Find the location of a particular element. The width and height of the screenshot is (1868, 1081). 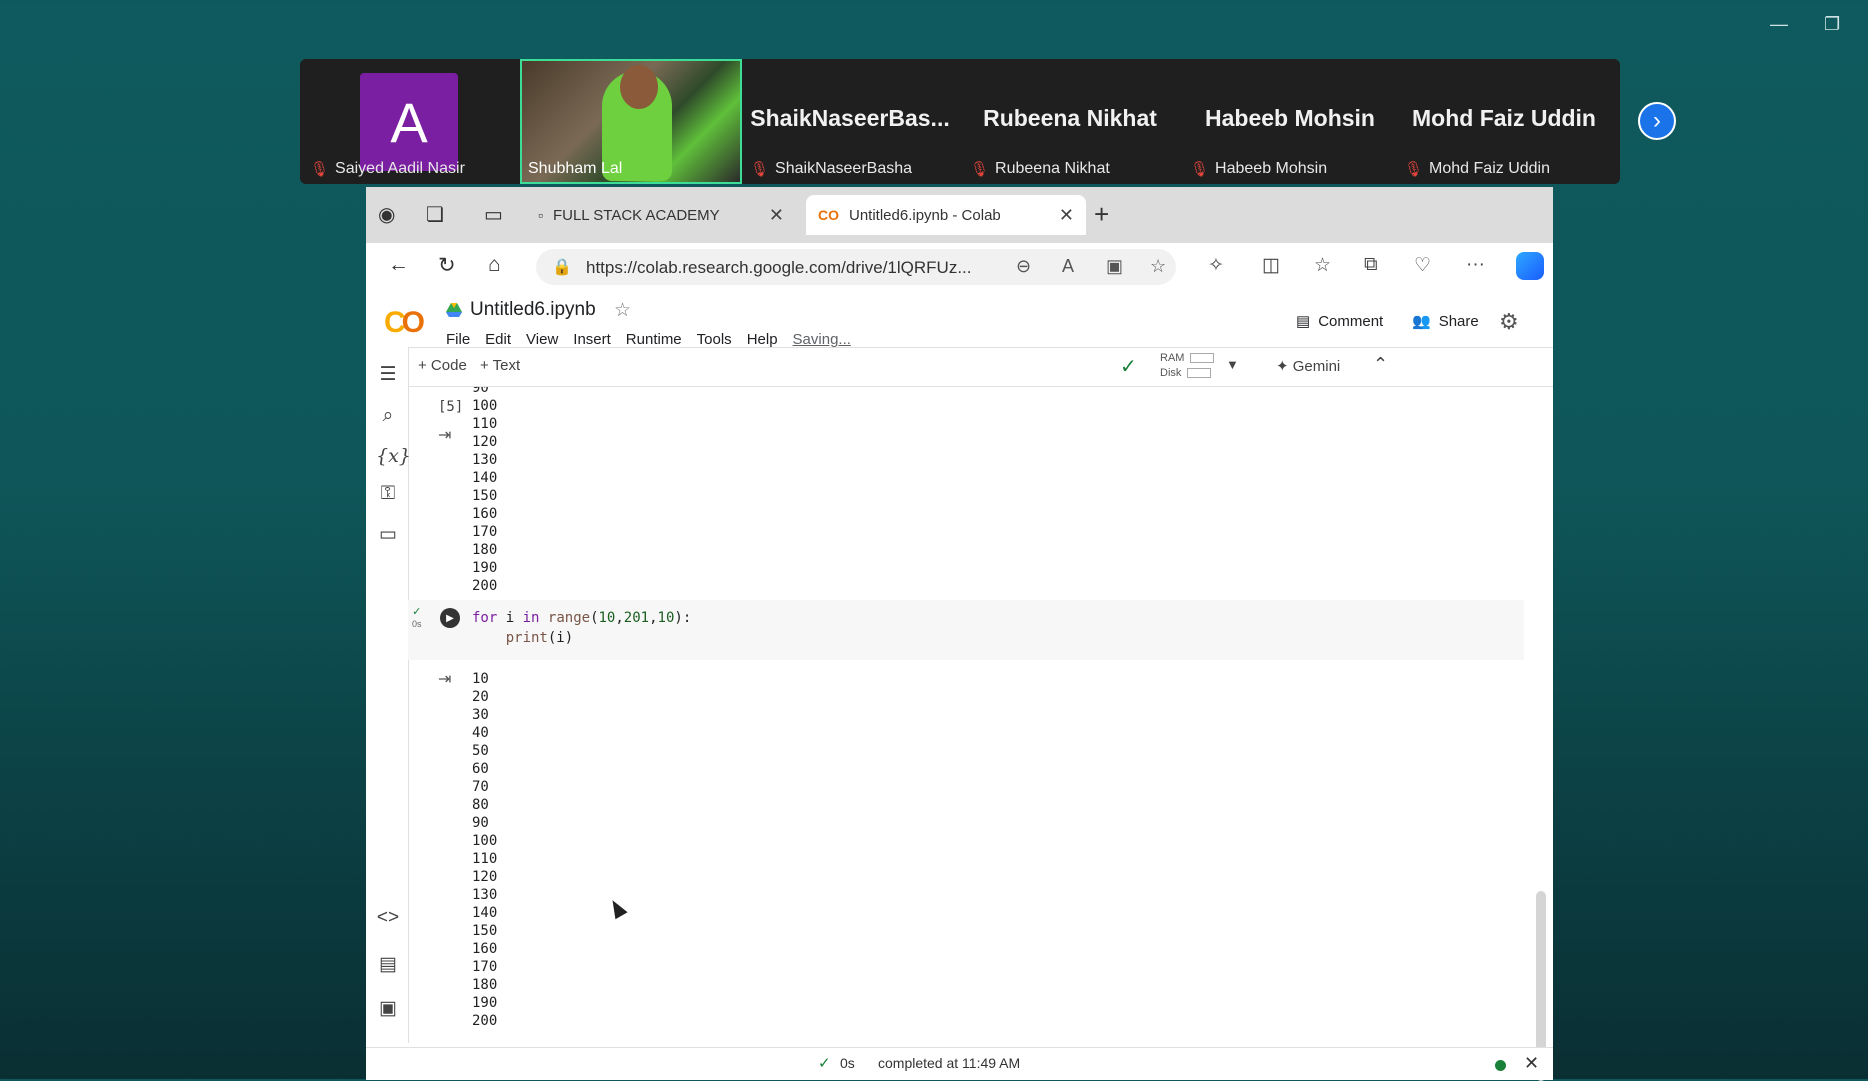

menu-tools: Tools is located at coordinates (714, 339).